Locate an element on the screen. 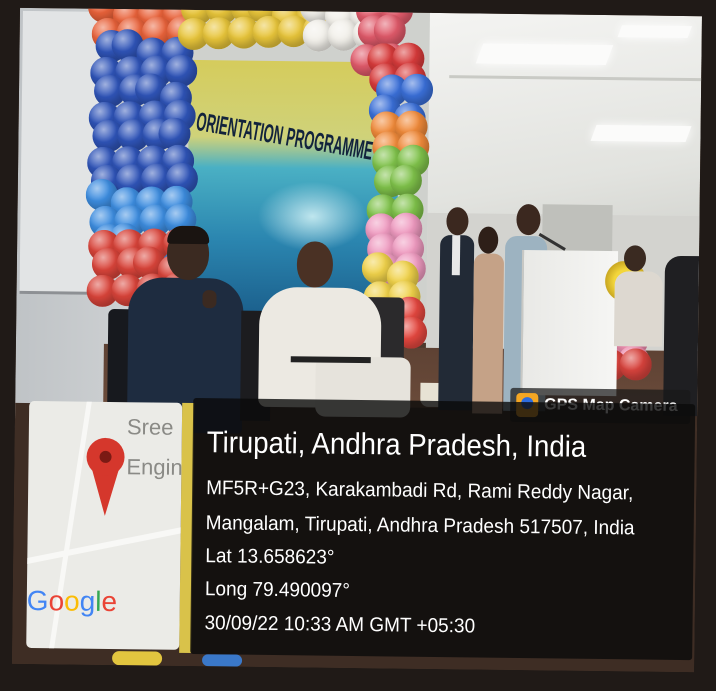 This screenshot has width=716, height=691. map-thumbnail: Sree Engin Google is located at coordinates (104, 525).